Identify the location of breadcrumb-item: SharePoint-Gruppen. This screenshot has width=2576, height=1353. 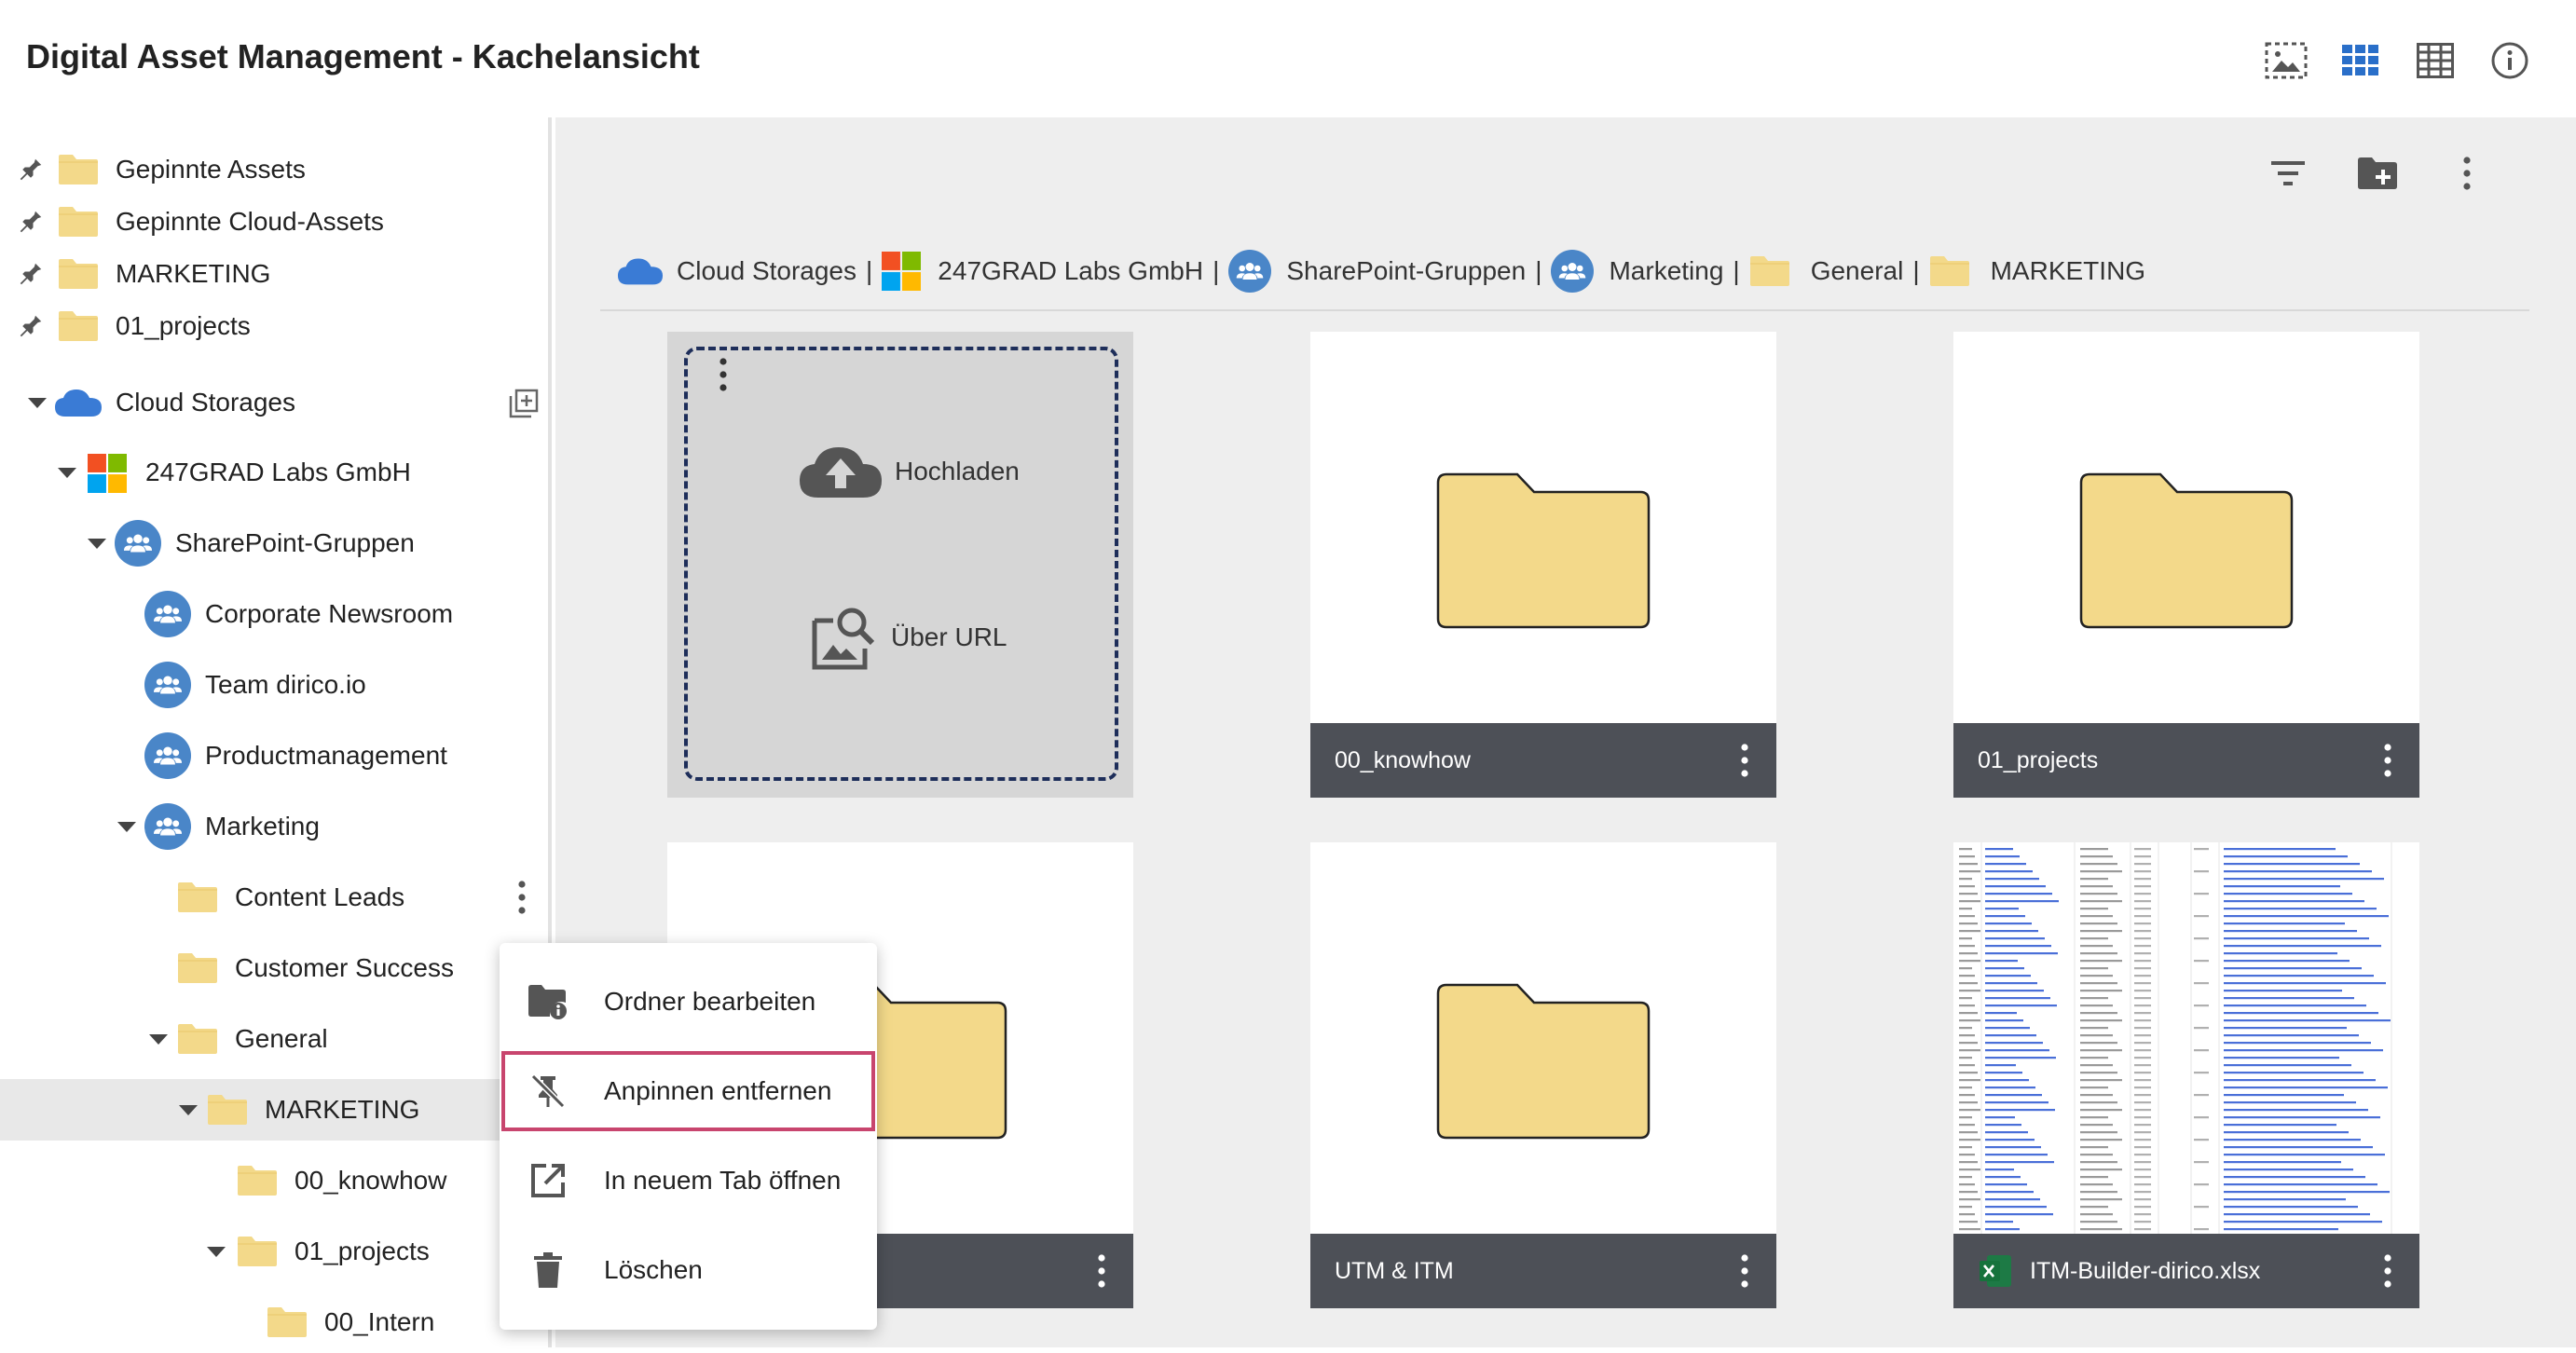
(1377, 271).